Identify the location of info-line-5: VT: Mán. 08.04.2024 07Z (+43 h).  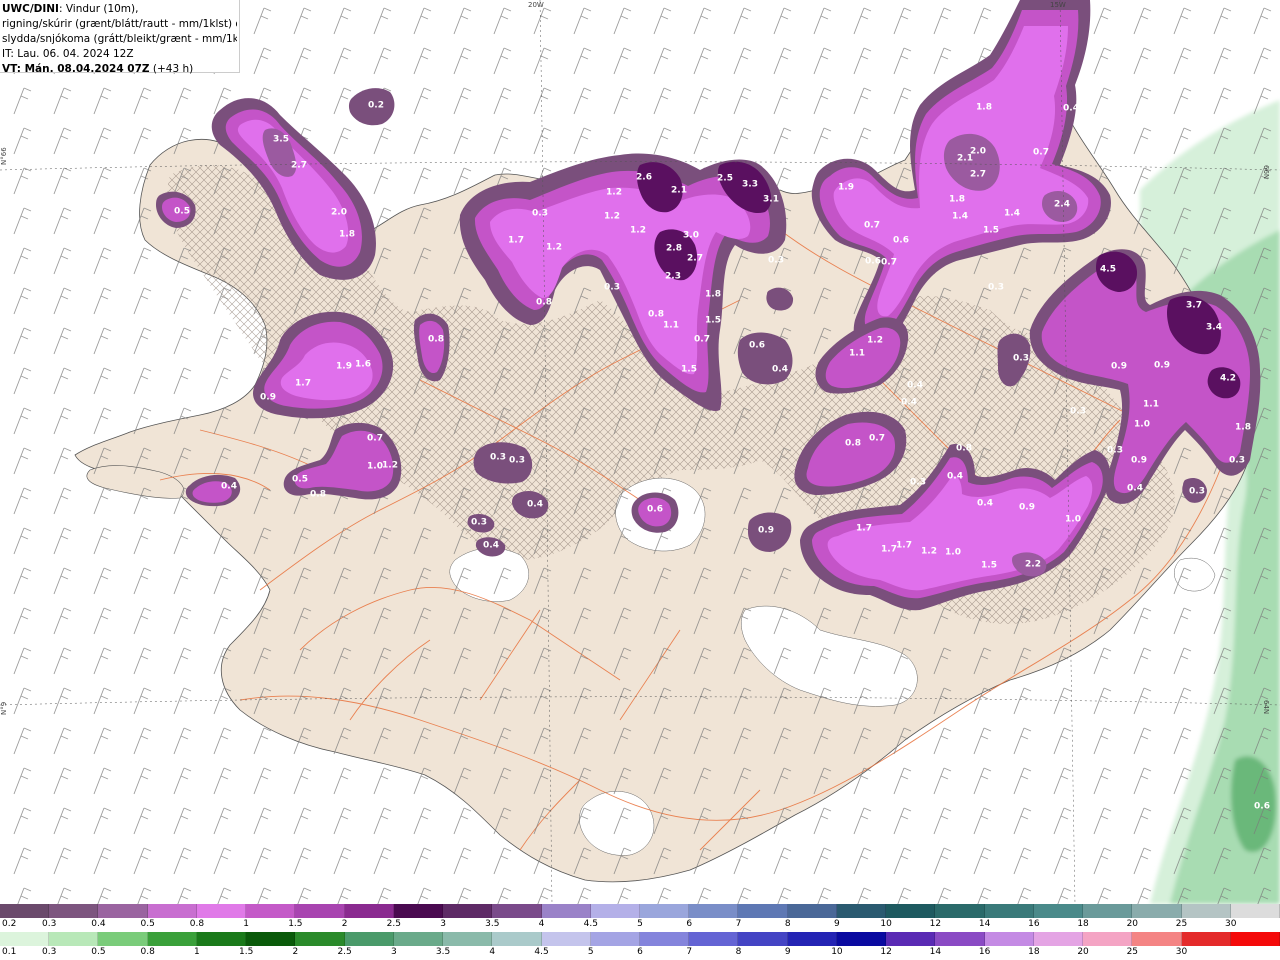
(119, 69).